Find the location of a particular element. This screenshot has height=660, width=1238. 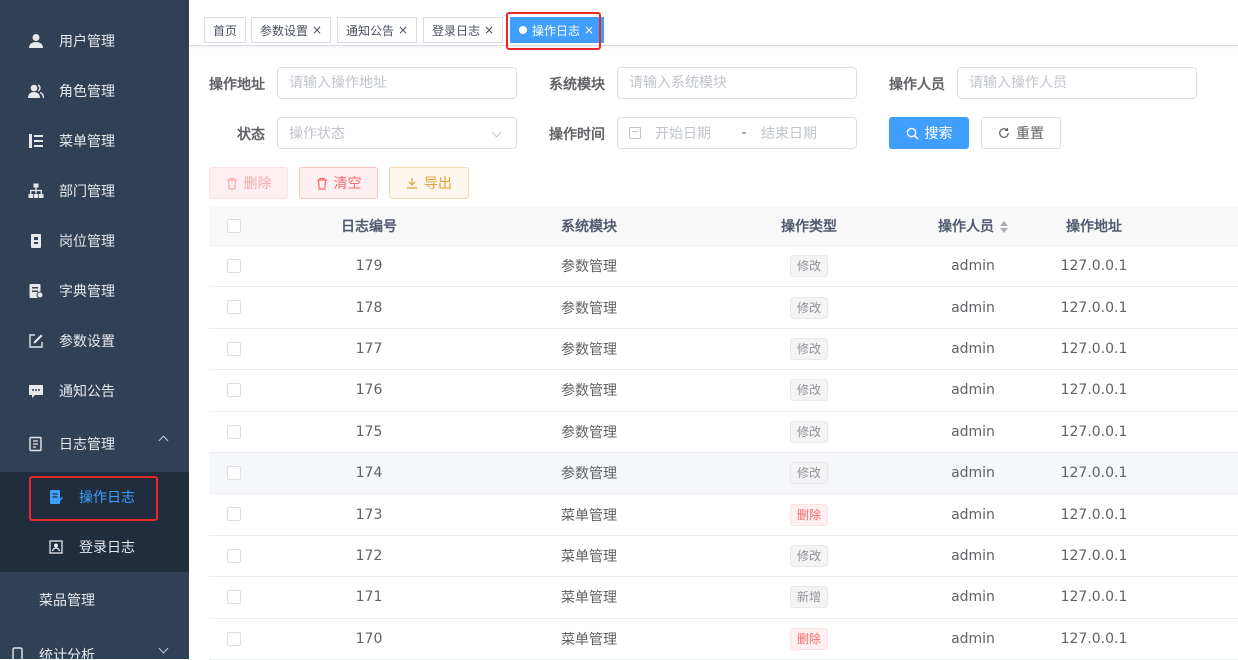

table-row: 176 参数管理 修改 admin 127.0.0.1 is located at coordinates (723, 391).